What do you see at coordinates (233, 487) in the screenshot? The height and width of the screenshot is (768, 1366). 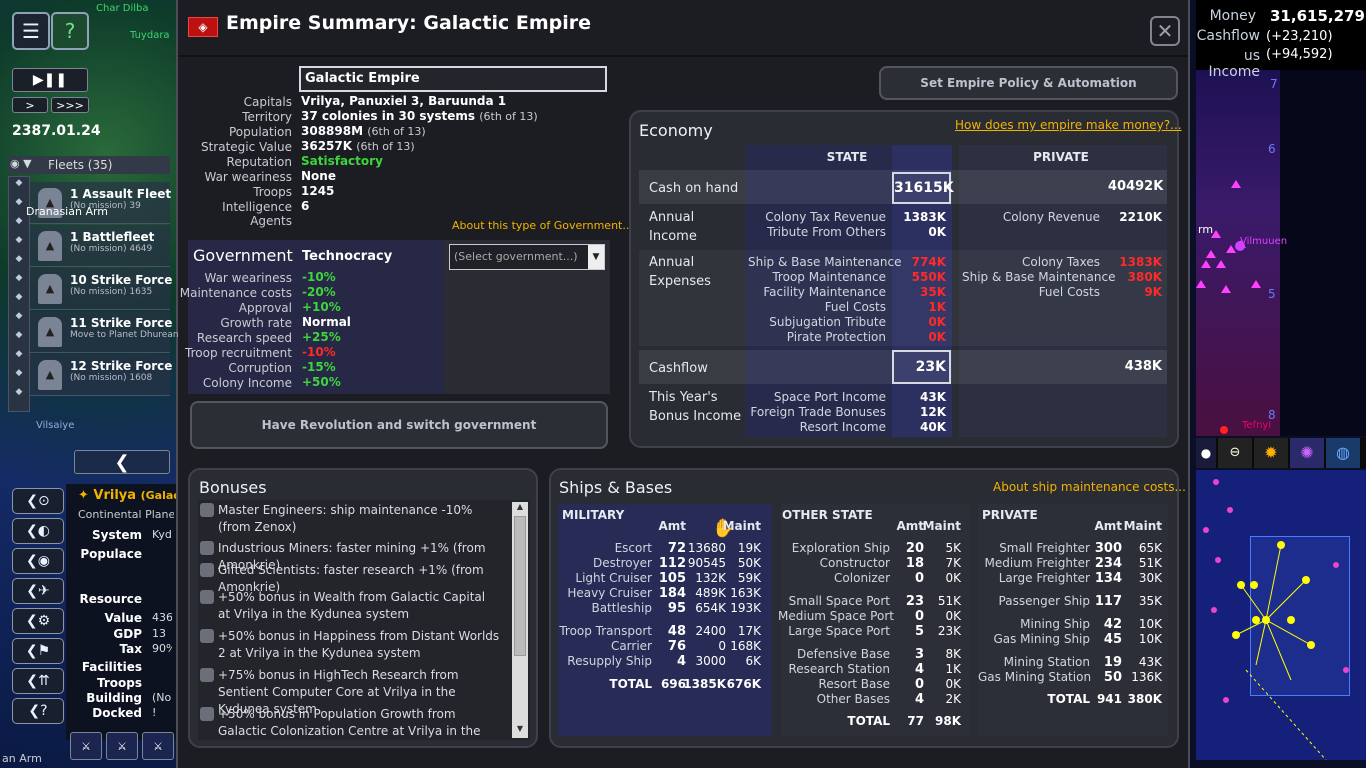 I see `bonuses-title: Bonuses` at bounding box center [233, 487].